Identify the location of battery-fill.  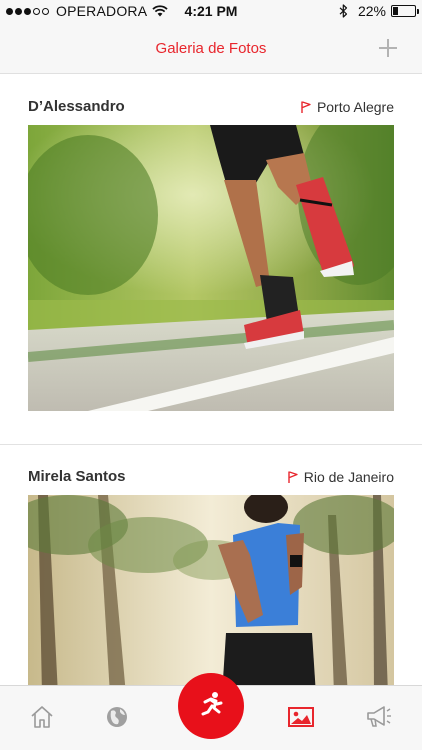
(395, 11).